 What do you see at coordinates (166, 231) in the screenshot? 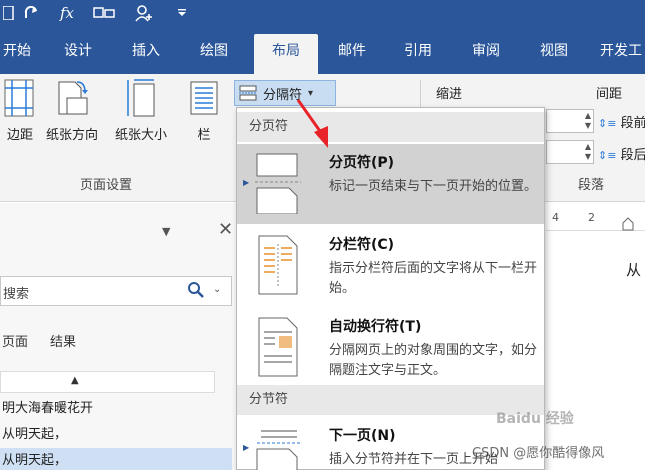
I see `pane-options-icon: ▼` at bounding box center [166, 231].